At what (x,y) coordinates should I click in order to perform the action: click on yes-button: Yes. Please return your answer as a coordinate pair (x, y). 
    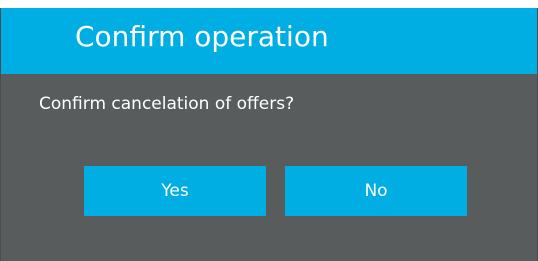
    Looking at the image, I should click on (175, 191).